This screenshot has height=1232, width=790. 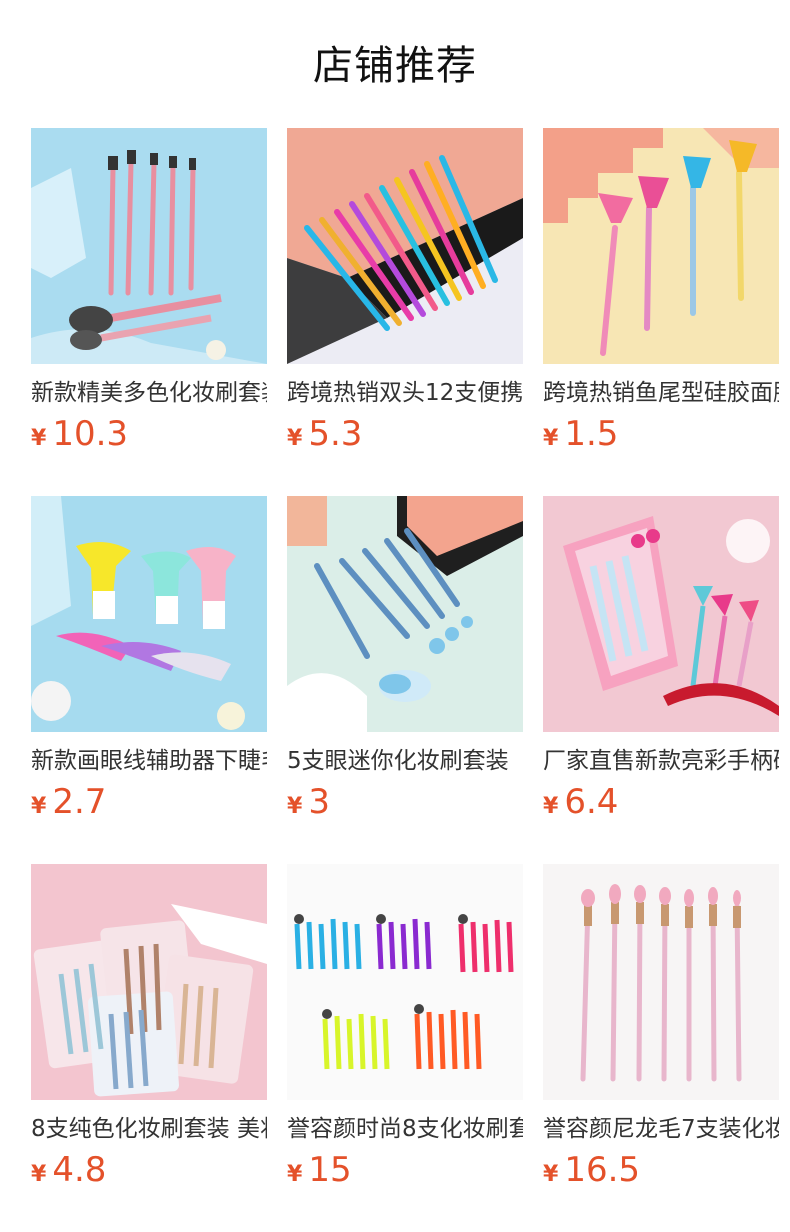 What do you see at coordinates (661, 1129) in the screenshot?
I see `product-name: 誉容颜尼龙毛7支装化妆刷` at bounding box center [661, 1129].